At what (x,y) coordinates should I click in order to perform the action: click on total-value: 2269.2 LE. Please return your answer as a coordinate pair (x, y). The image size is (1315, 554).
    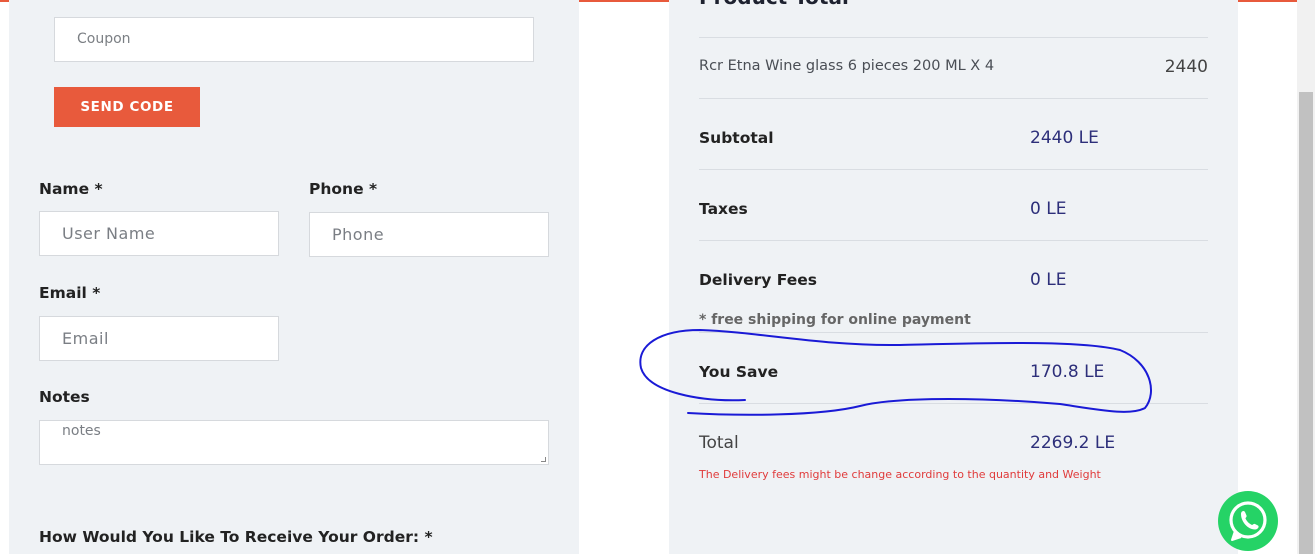
    Looking at the image, I should click on (1073, 443).